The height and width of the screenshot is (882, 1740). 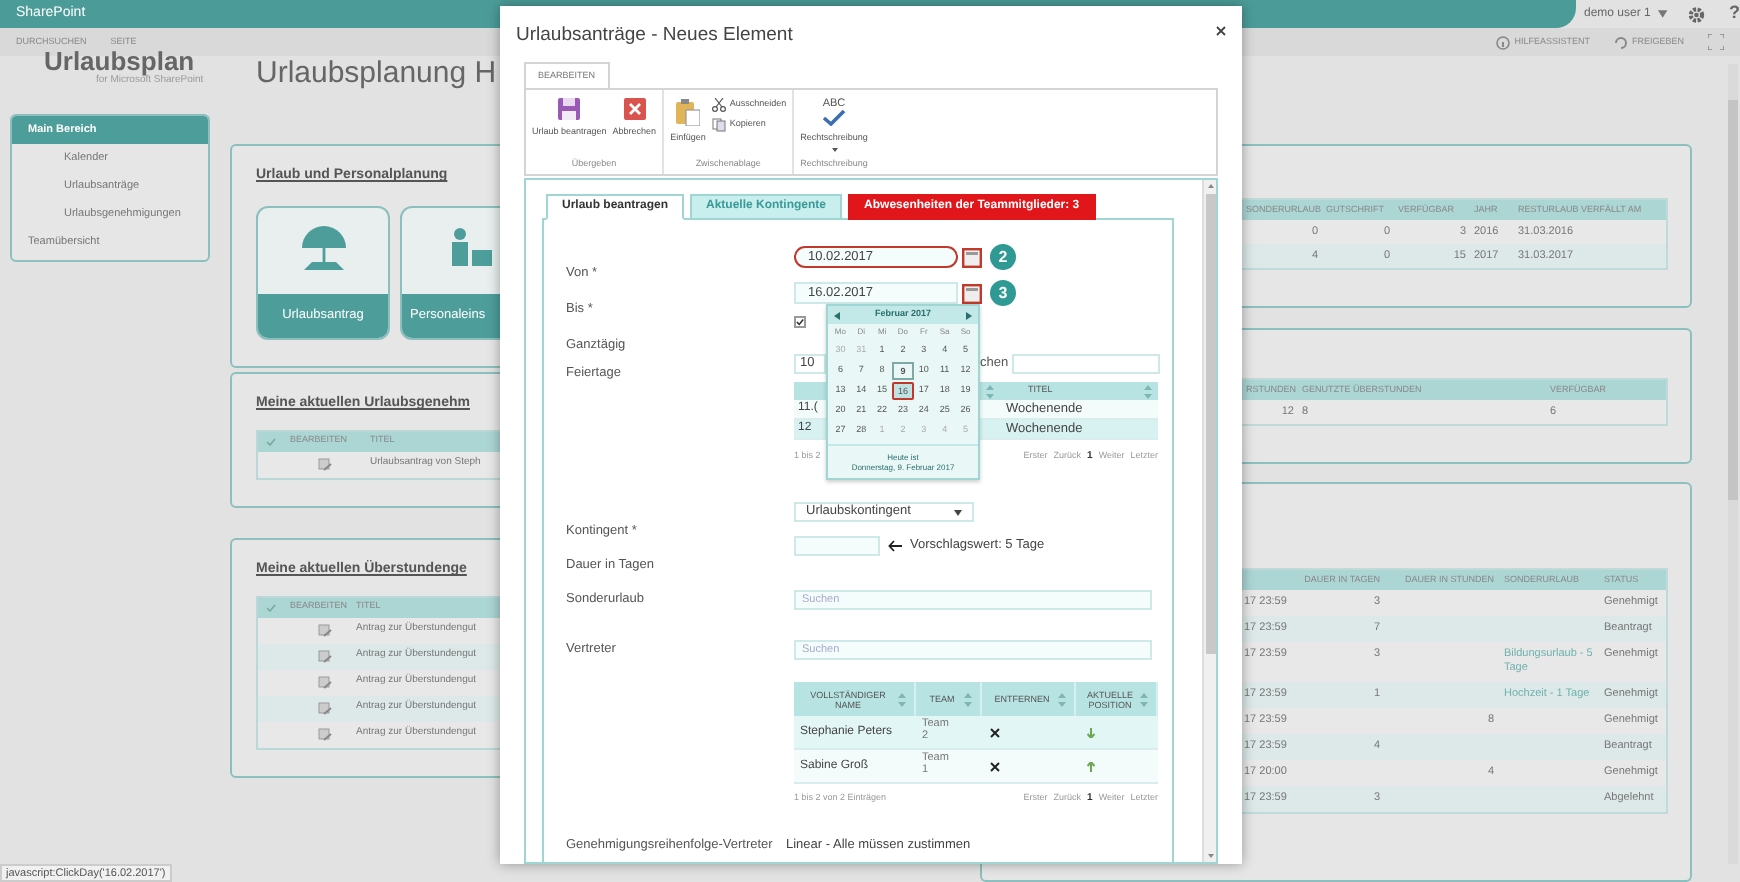 What do you see at coordinates (1716, 42) in the screenshot?
I see `focus-icon` at bounding box center [1716, 42].